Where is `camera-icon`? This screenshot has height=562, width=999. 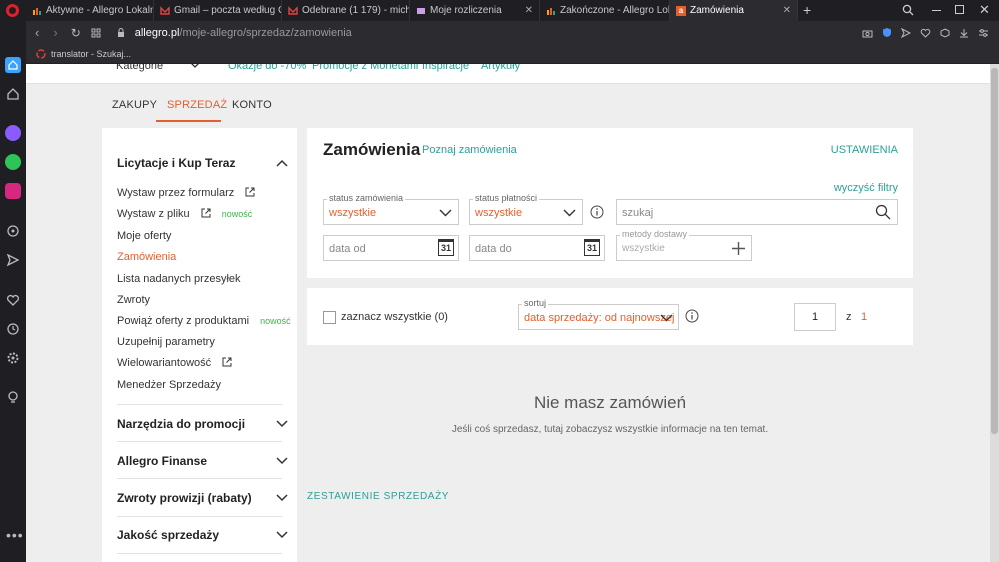 camera-icon is located at coordinates (867, 33).